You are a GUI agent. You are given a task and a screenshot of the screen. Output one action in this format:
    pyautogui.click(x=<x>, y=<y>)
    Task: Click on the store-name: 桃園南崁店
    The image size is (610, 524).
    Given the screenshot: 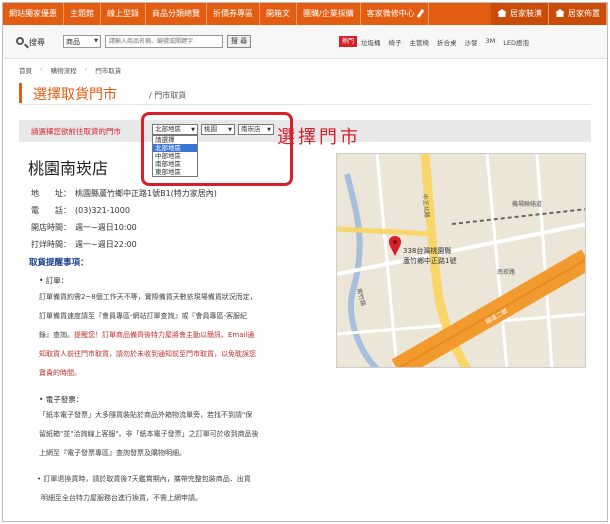 What is the action you would take?
    pyautogui.click(x=68, y=168)
    